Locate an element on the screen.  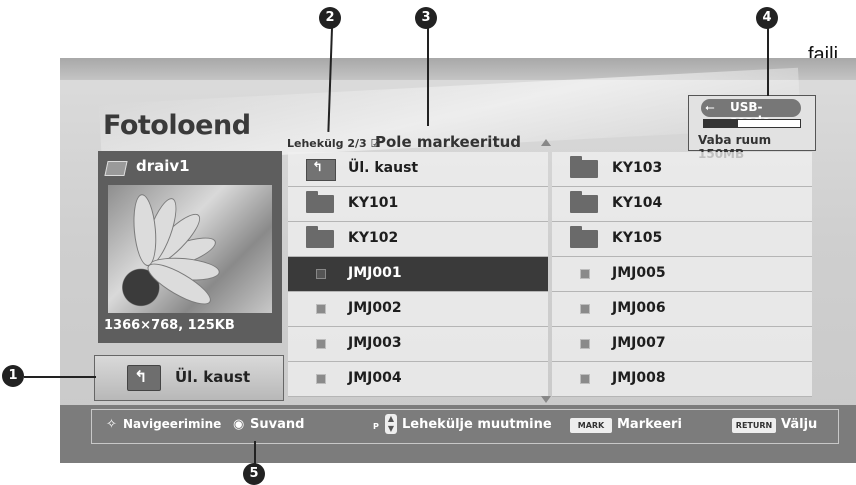
parent-folder-button: ↰ Ül. kaust is located at coordinates (189, 378).